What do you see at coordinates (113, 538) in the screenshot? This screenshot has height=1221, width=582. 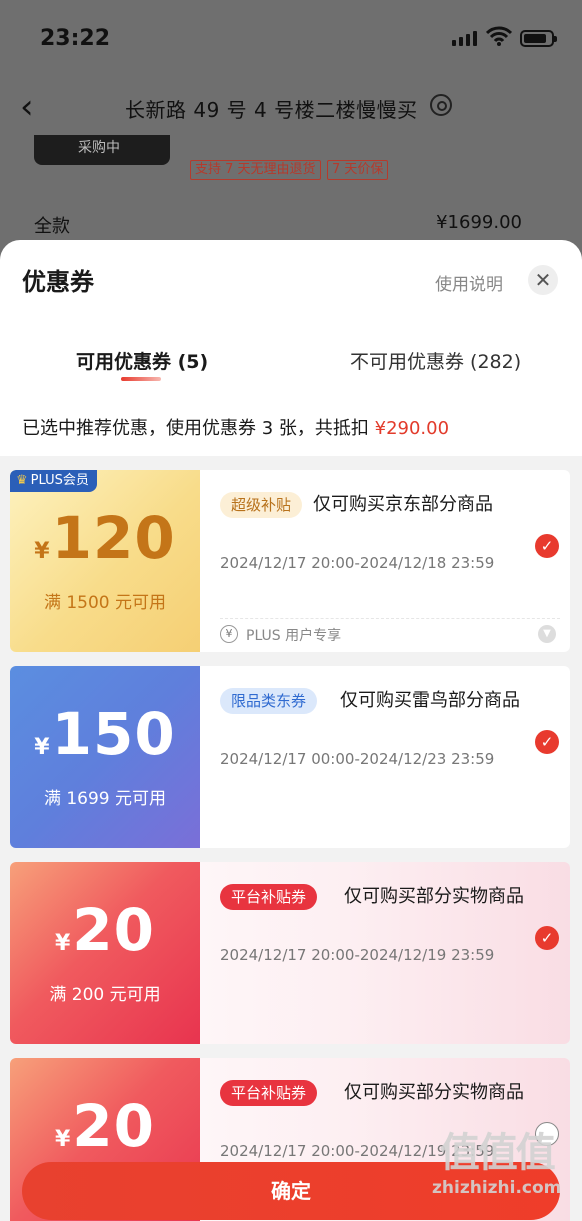 I see `amount-value: 120` at bounding box center [113, 538].